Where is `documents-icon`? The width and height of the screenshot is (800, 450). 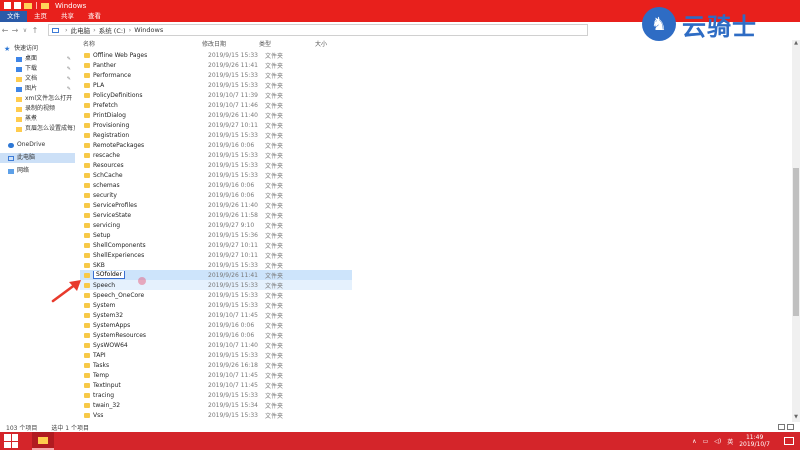
documents-icon is located at coordinates (19, 79).